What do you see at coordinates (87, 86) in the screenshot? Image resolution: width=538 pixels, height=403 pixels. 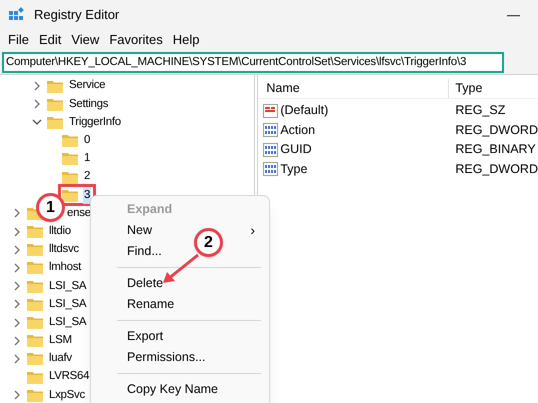 I see `tree-item: Service` at bounding box center [87, 86].